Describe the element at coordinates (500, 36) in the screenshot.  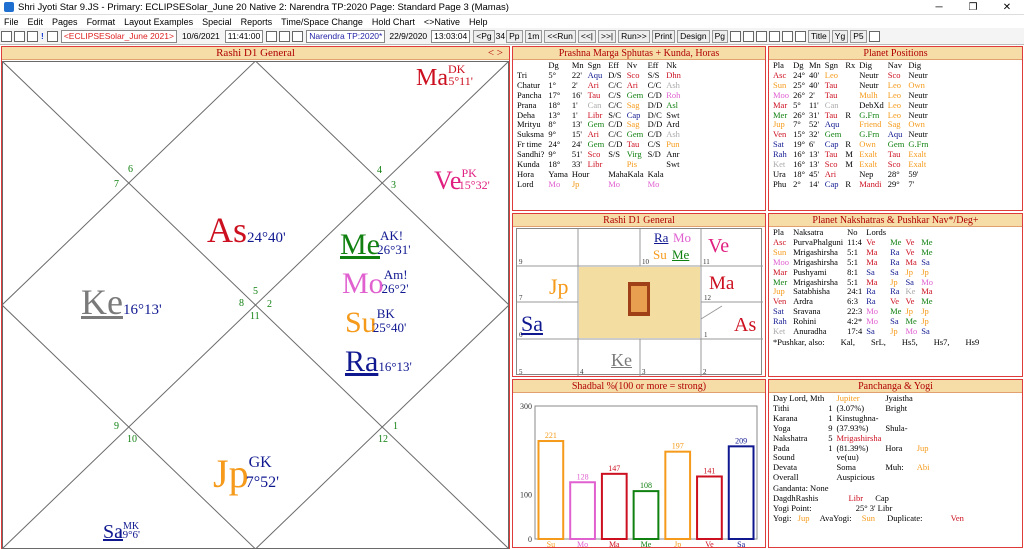
I see `page-number: 34` at that location.